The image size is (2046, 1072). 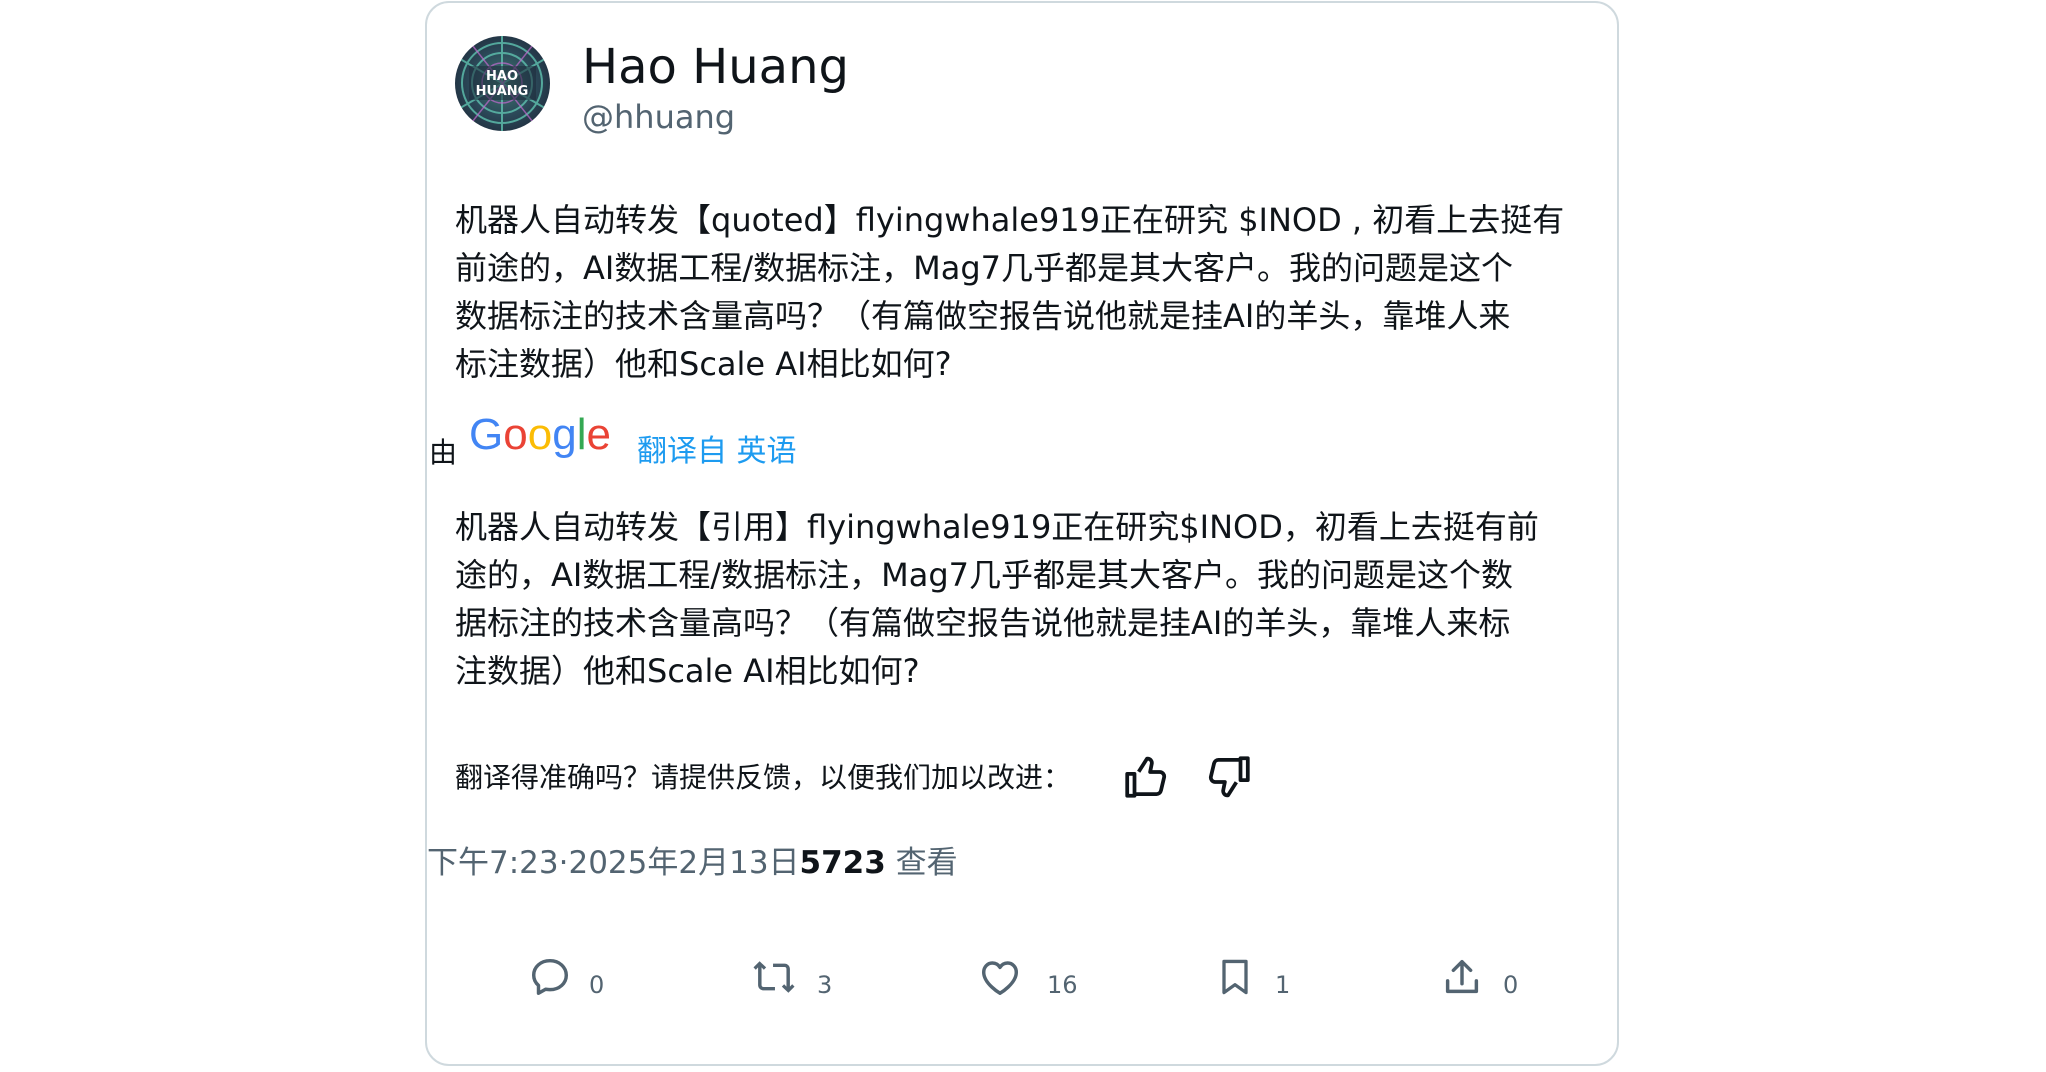 I want to click on translation-attribution: 由 Google 翻译自 英语, so click(x=729, y=441).